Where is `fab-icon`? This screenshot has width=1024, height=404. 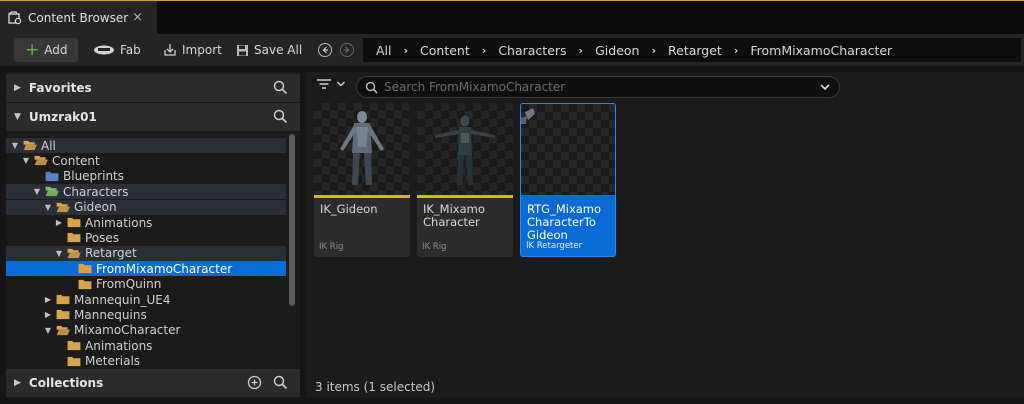 fab-icon is located at coordinates (104, 50).